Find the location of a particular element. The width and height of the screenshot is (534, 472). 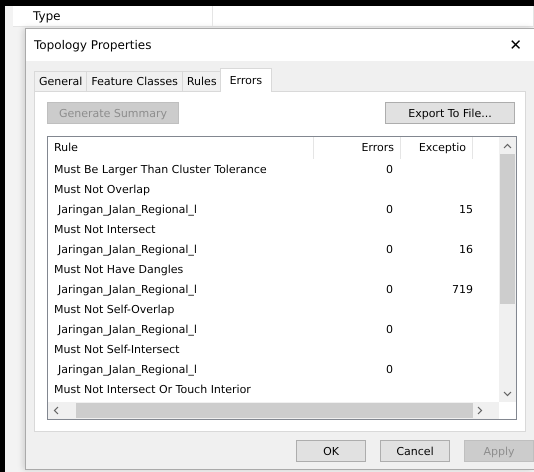

rule-name: Must Not Intersect Or Touch Interior is located at coordinates (152, 389).